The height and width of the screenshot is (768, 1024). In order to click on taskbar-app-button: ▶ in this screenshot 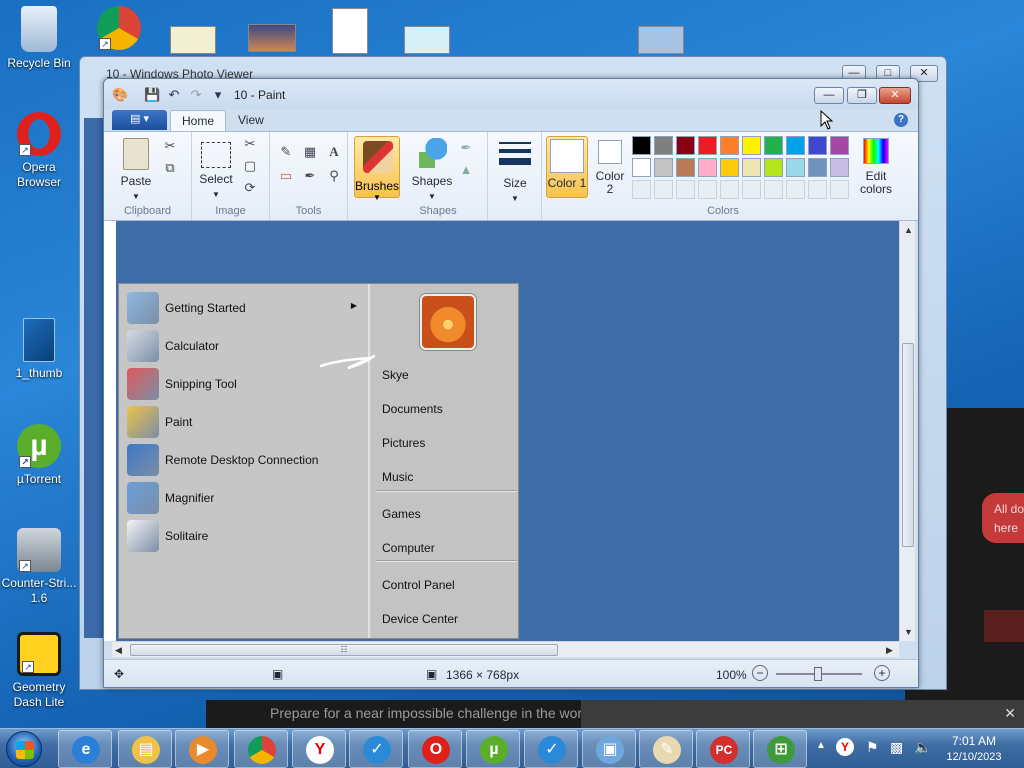, I will do `click(202, 749)`.